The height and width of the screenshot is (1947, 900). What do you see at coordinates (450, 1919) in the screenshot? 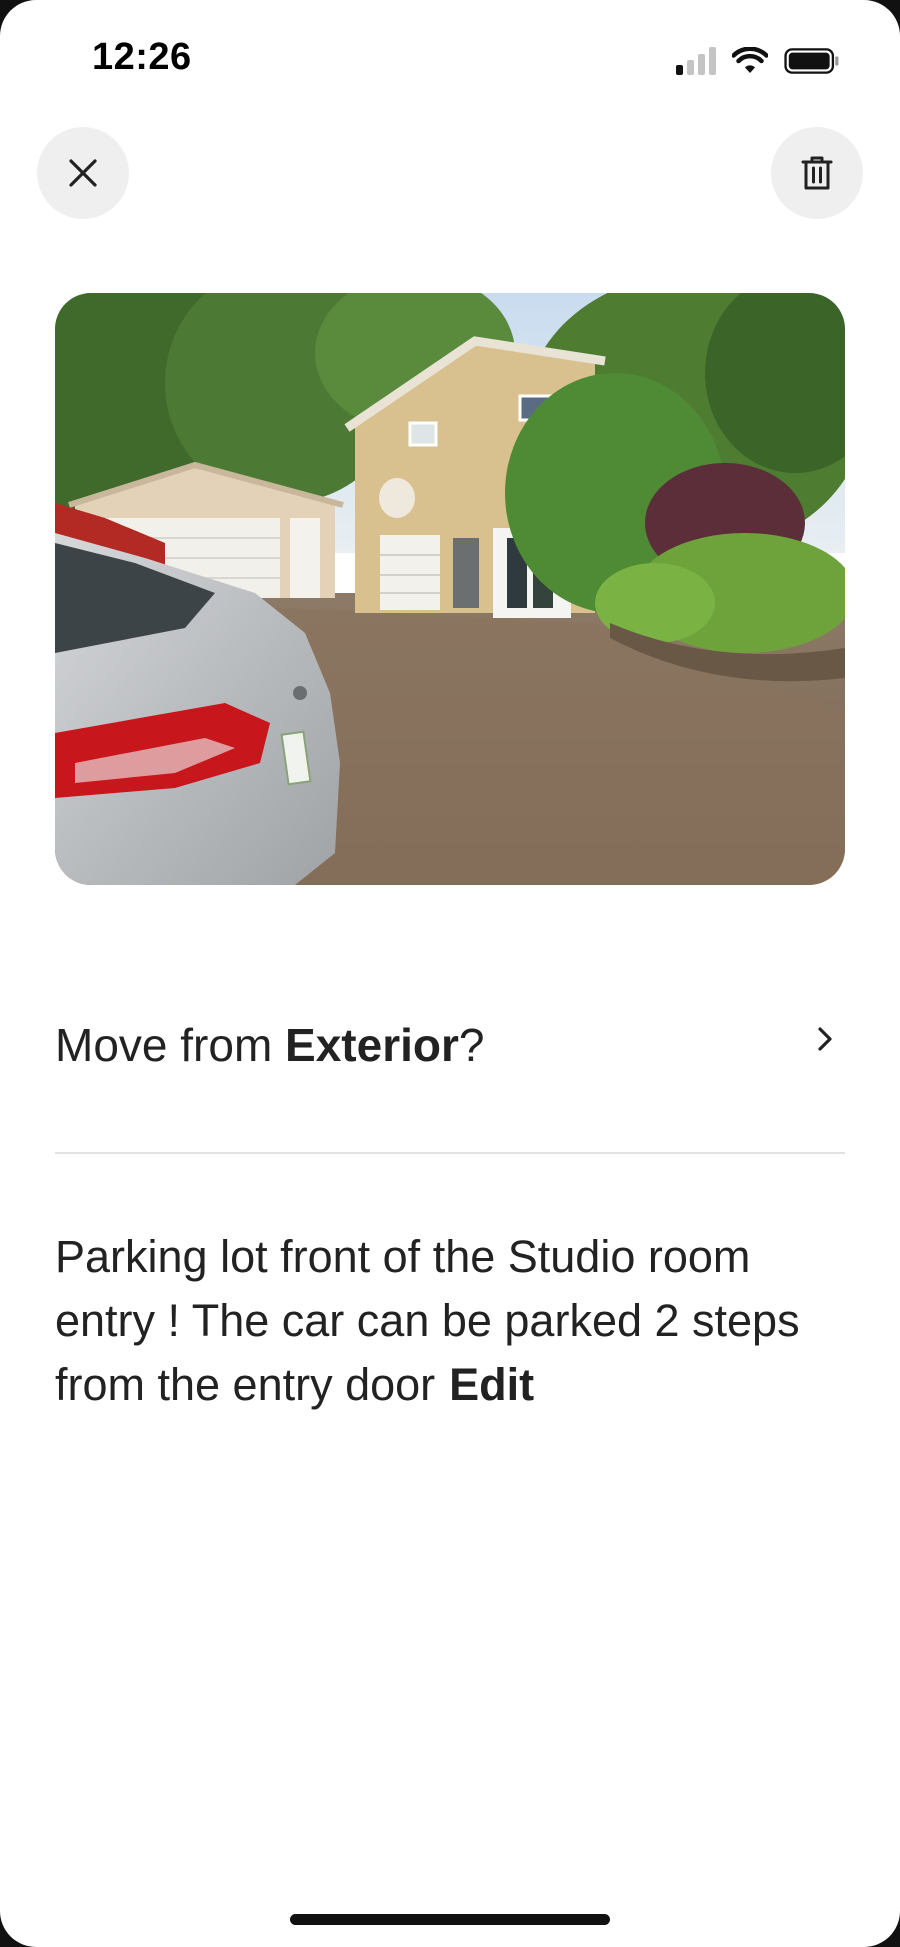
I see `home-indicator` at bounding box center [450, 1919].